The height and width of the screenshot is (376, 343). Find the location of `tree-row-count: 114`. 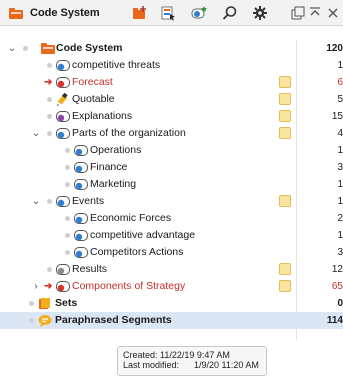

tree-row-count: 114 is located at coordinates (334, 320).